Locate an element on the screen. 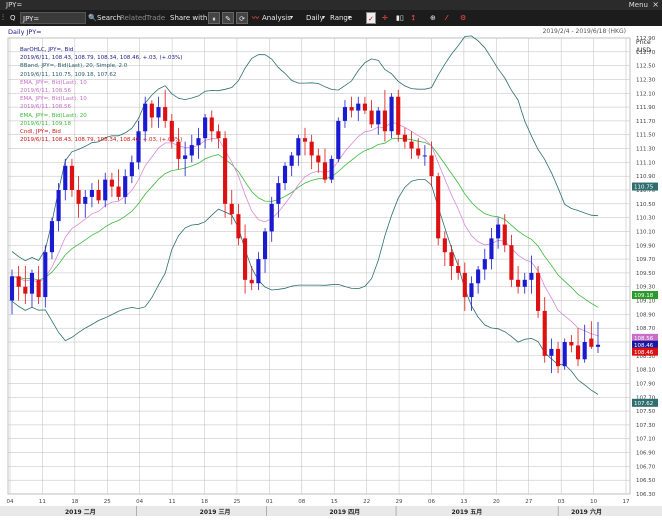  x-month-label: 2019 三月 is located at coordinates (215, 512).